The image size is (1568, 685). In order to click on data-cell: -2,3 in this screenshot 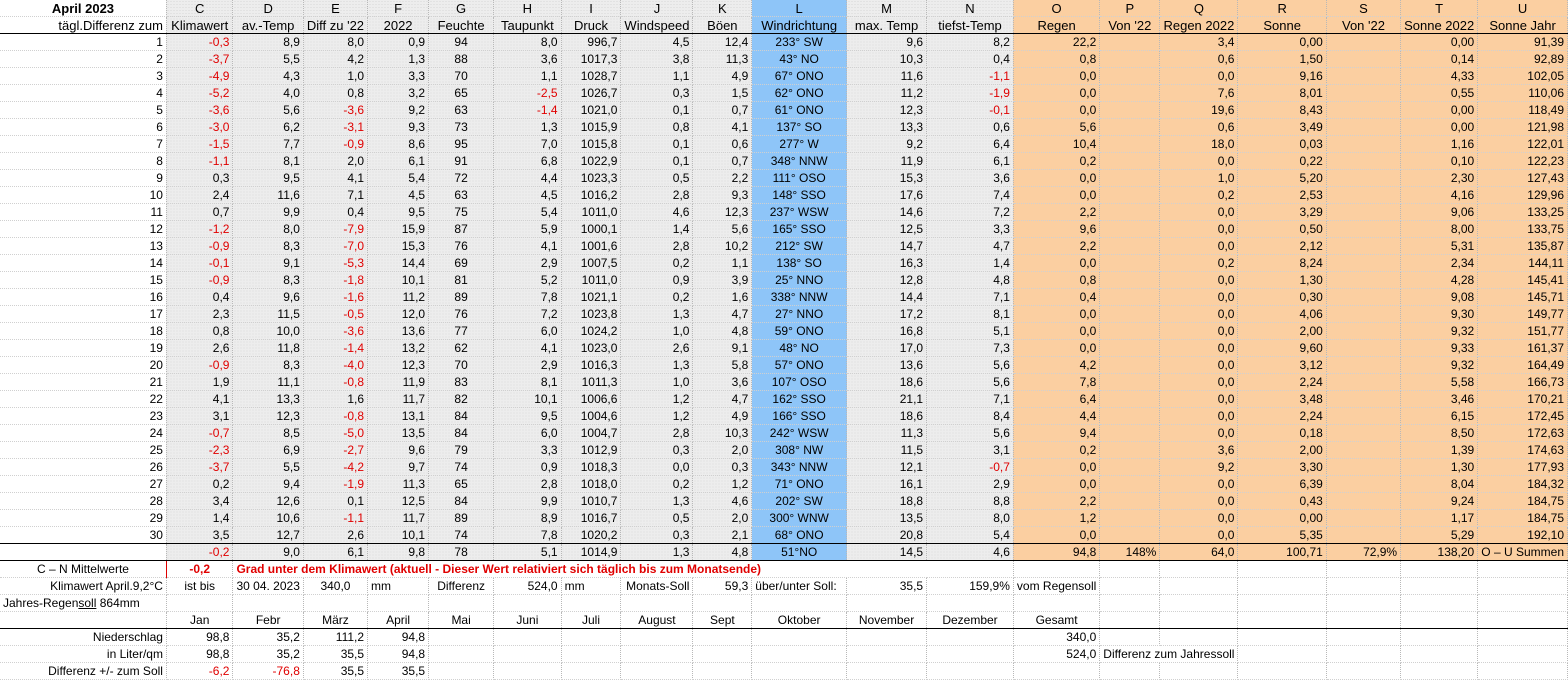, I will do `click(200, 450)`.